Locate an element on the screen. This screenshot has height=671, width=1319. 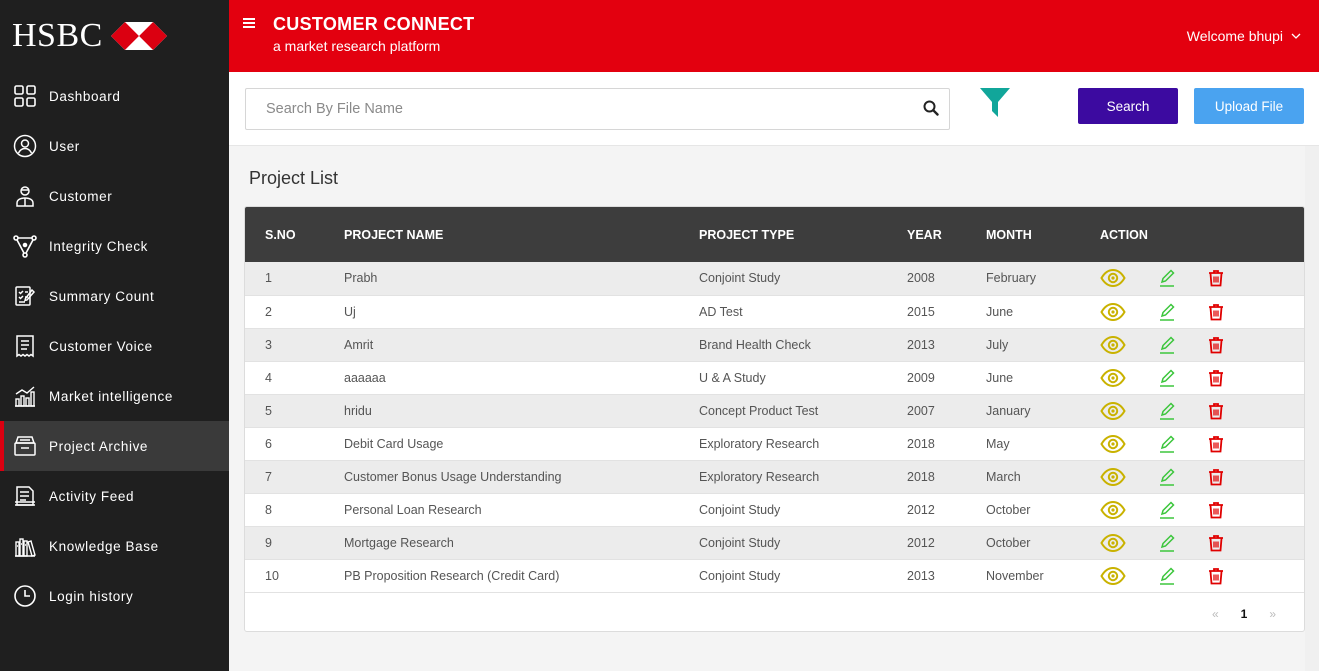
search-icon is located at coordinates (931, 110).